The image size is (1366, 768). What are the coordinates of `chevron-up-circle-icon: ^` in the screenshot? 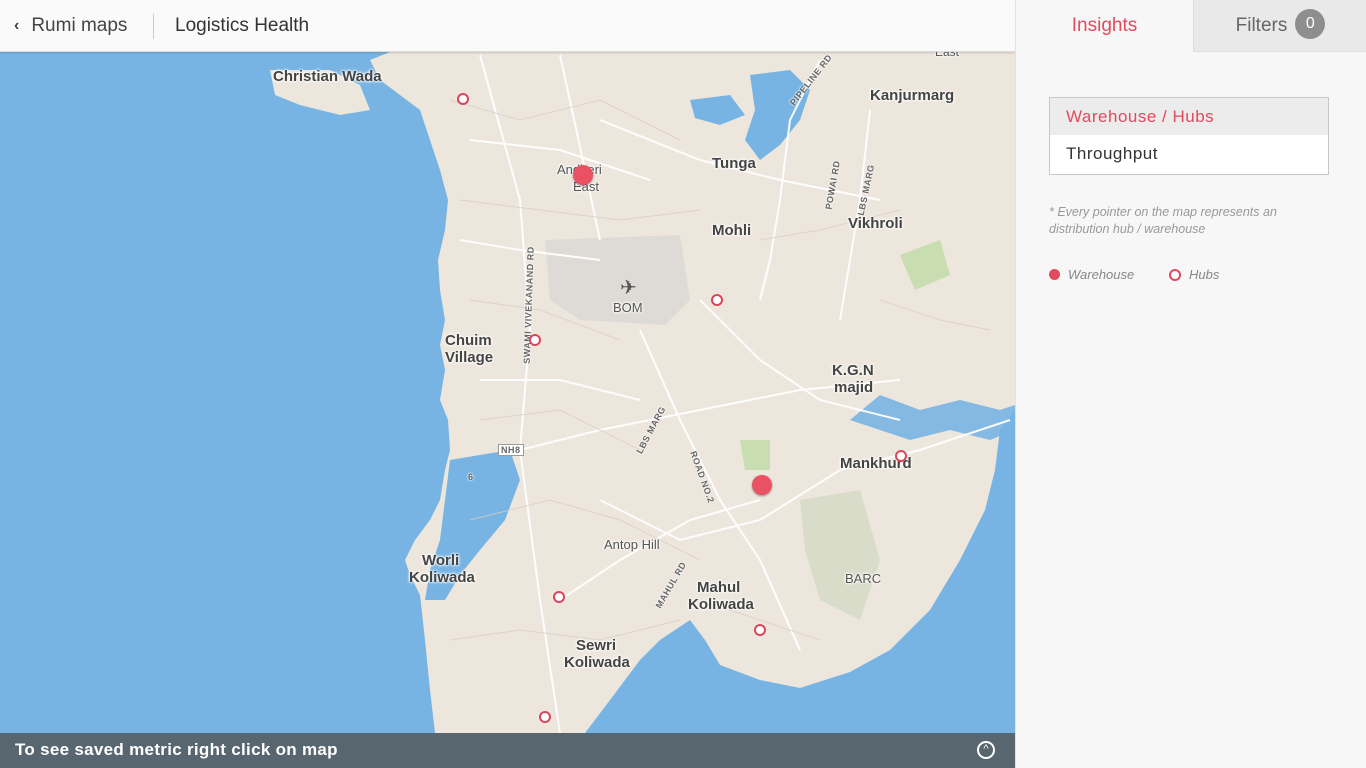 It's located at (986, 750).